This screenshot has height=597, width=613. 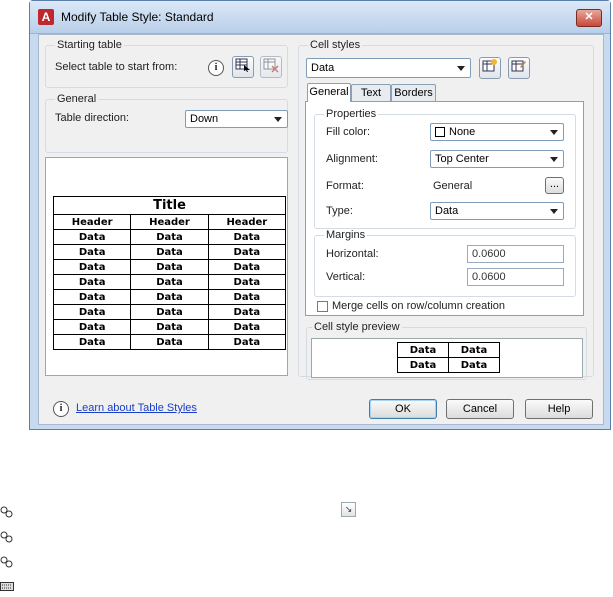 I want to click on preview-title-cell: Title, so click(x=169, y=205).